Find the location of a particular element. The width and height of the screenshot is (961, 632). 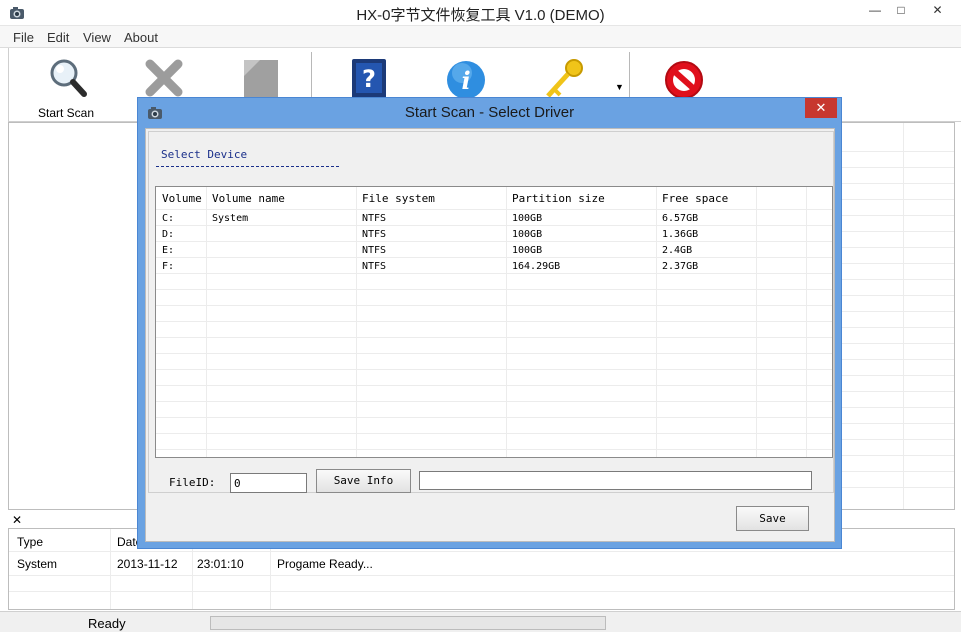

info-icon: i is located at coordinates (466, 80).